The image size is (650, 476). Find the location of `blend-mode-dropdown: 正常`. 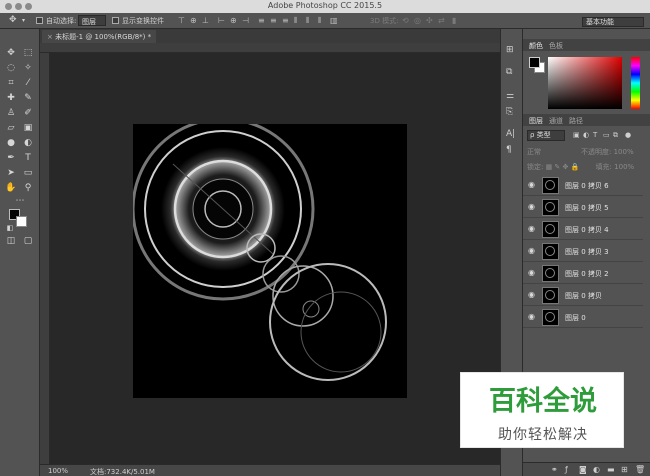

blend-mode-dropdown: 正常 is located at coordinates (551, 152).